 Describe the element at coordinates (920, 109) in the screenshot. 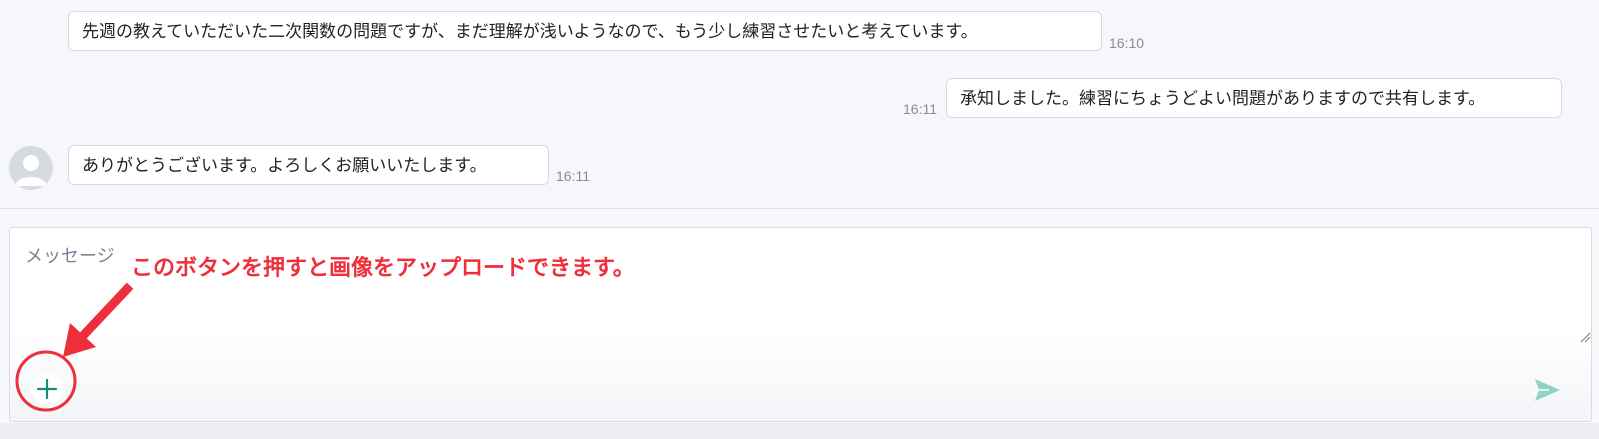

I see `message-time-2: 16:11` at that location.